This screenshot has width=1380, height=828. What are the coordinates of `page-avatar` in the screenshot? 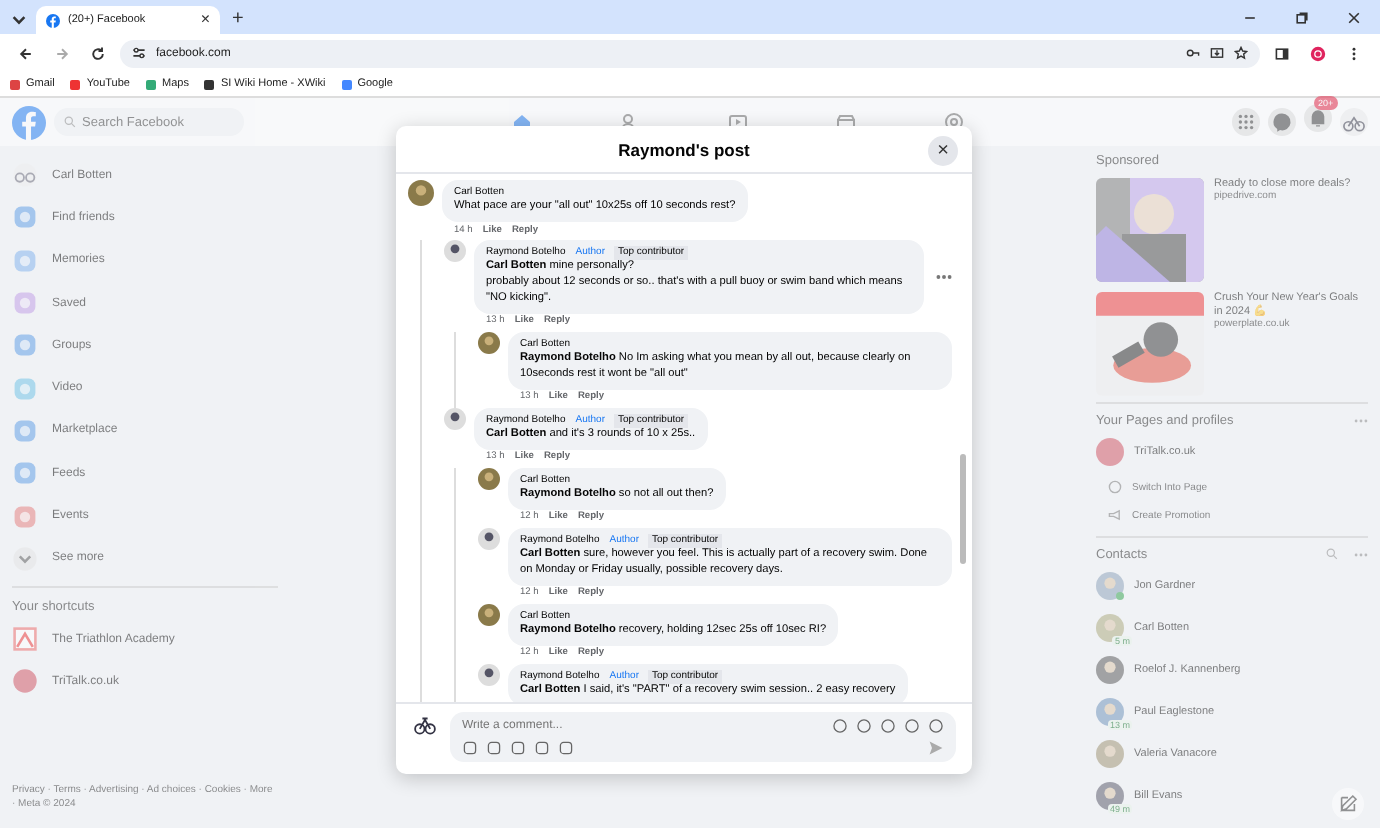 It's located at (1110, 452).